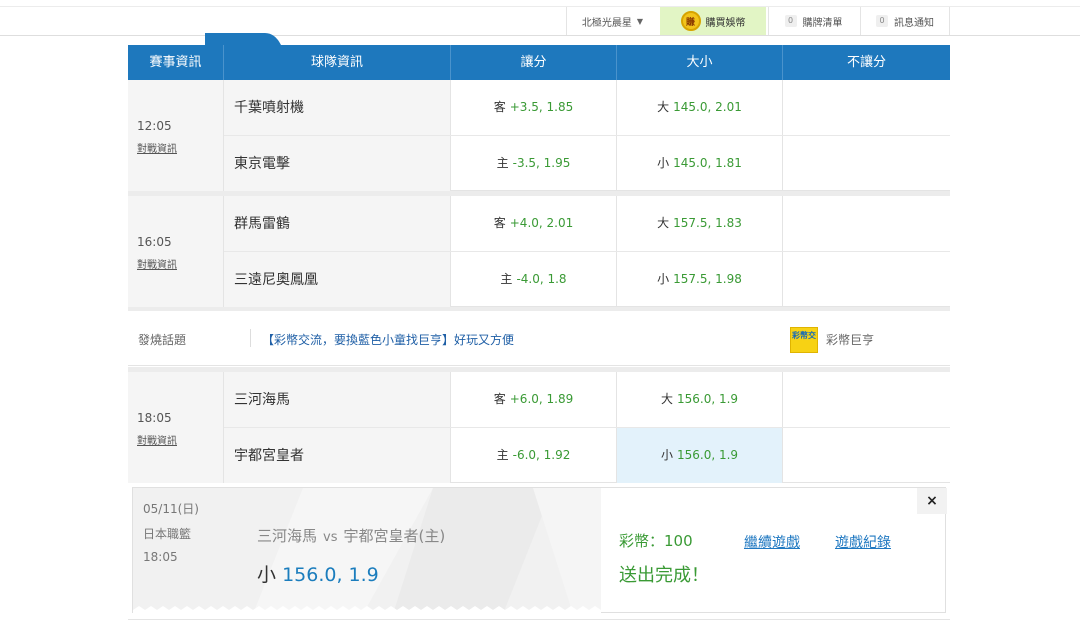 The width and height of the screenshot is (1080, 637). I want to click on game-info-cell: 12:05 對戰資訊, so click(176, 135).